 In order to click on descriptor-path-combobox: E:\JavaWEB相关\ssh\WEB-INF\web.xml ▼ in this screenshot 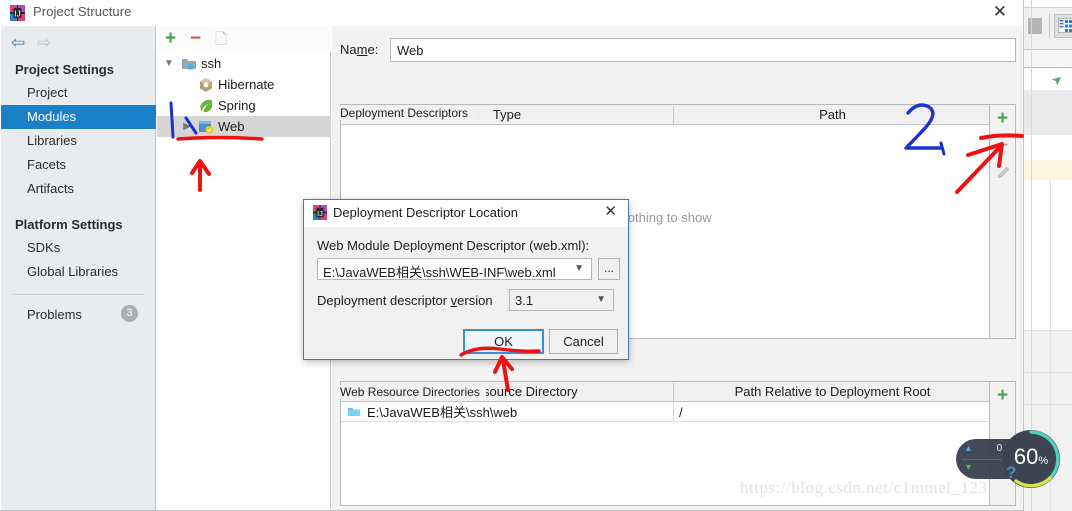, I will do `click(454, 269)`.